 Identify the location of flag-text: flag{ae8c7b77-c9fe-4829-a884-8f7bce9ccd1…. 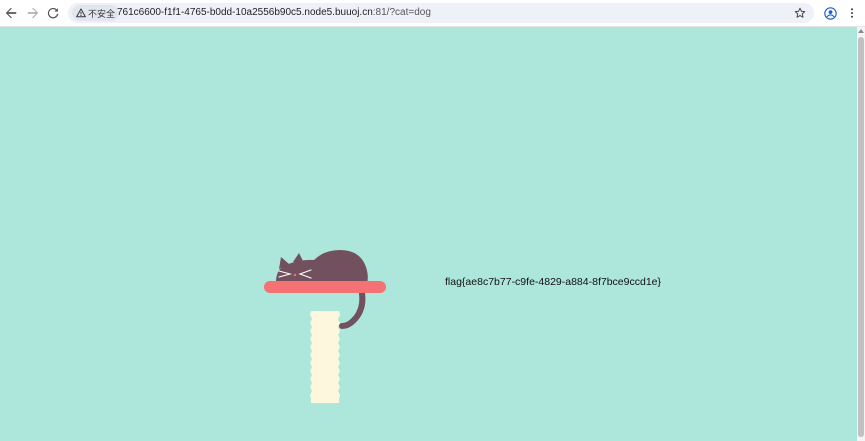
(553, 282).